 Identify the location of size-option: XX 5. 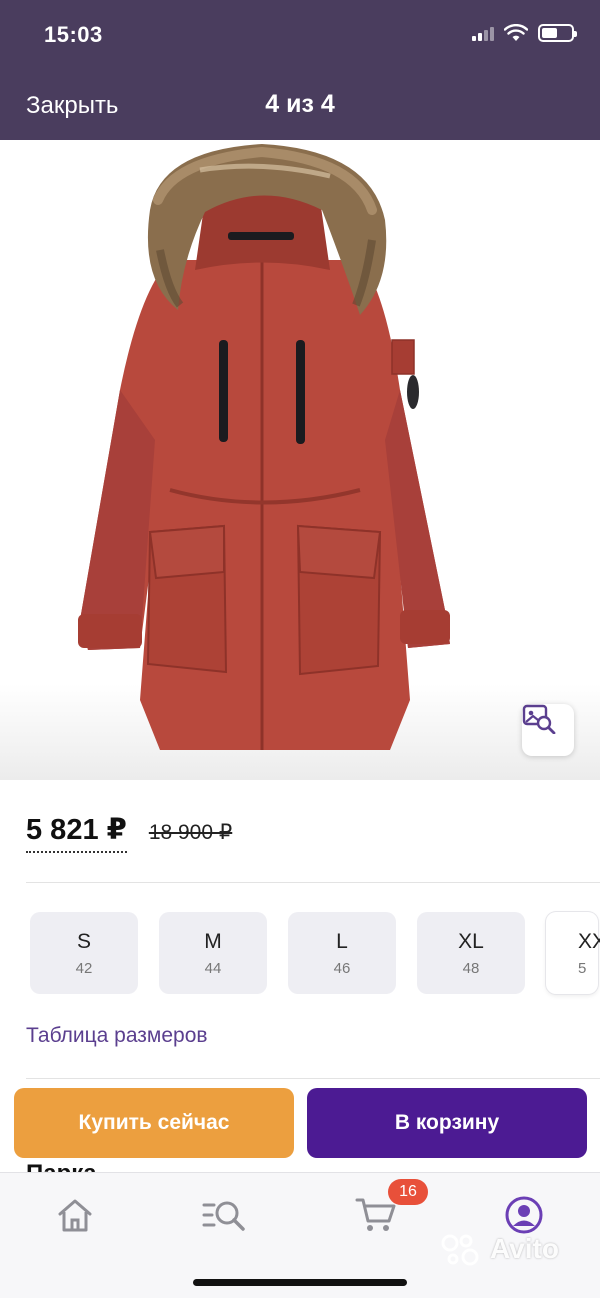
(573, 953).